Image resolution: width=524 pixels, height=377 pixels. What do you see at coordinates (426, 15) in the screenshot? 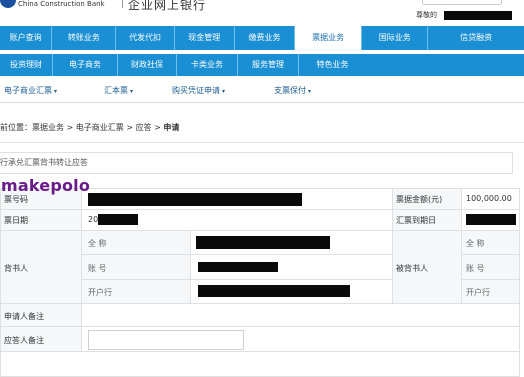
I see `user-greeting: 尊敬的` at bounding box center [426, 15].